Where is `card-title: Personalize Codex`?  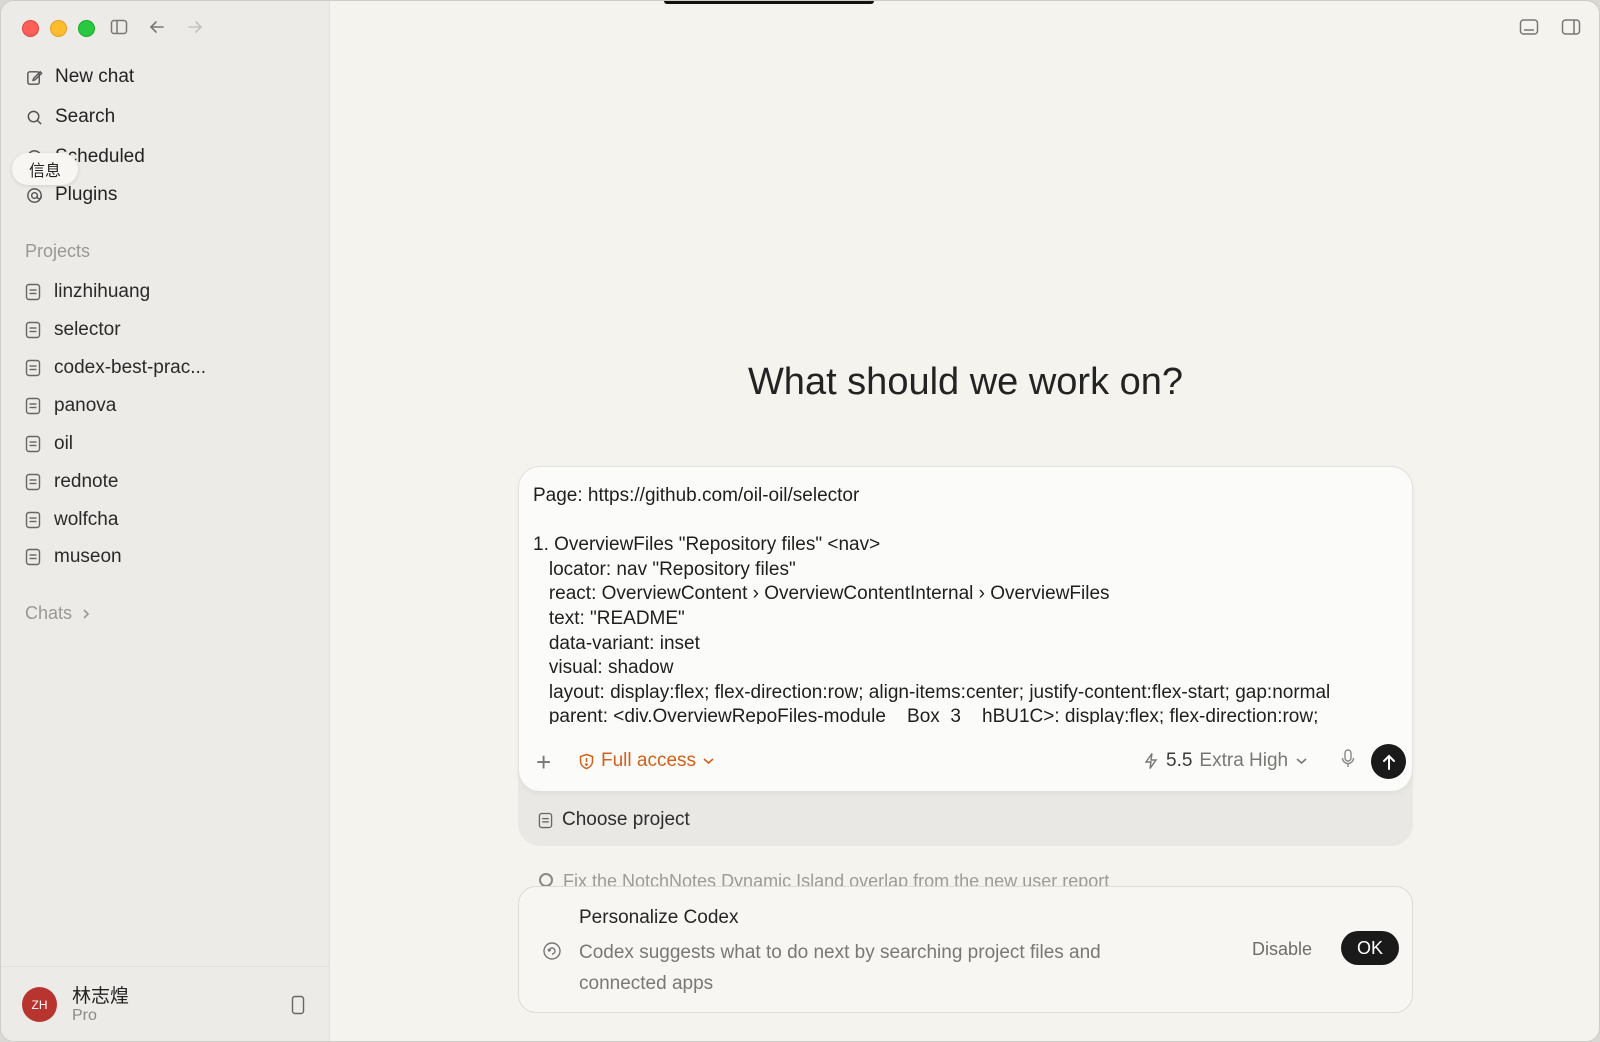
card-title: Personalize Codex is located at coordinates (659, 917).